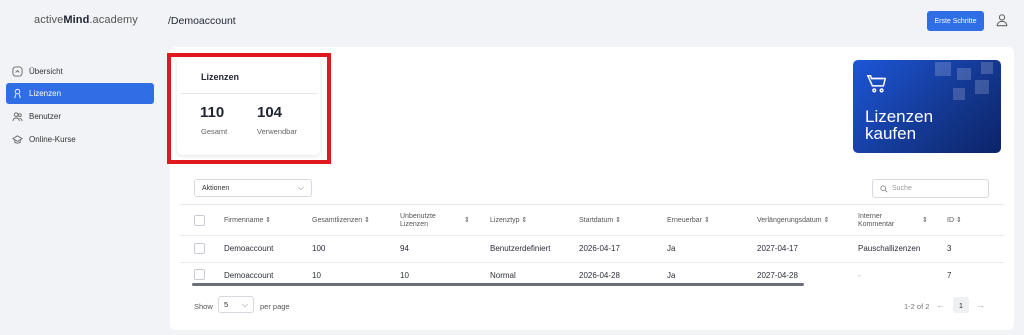 This screenshot has height=335, width=1024. I want to click on sidebar-item-licenses: Lizenzen, so click(80, 93).